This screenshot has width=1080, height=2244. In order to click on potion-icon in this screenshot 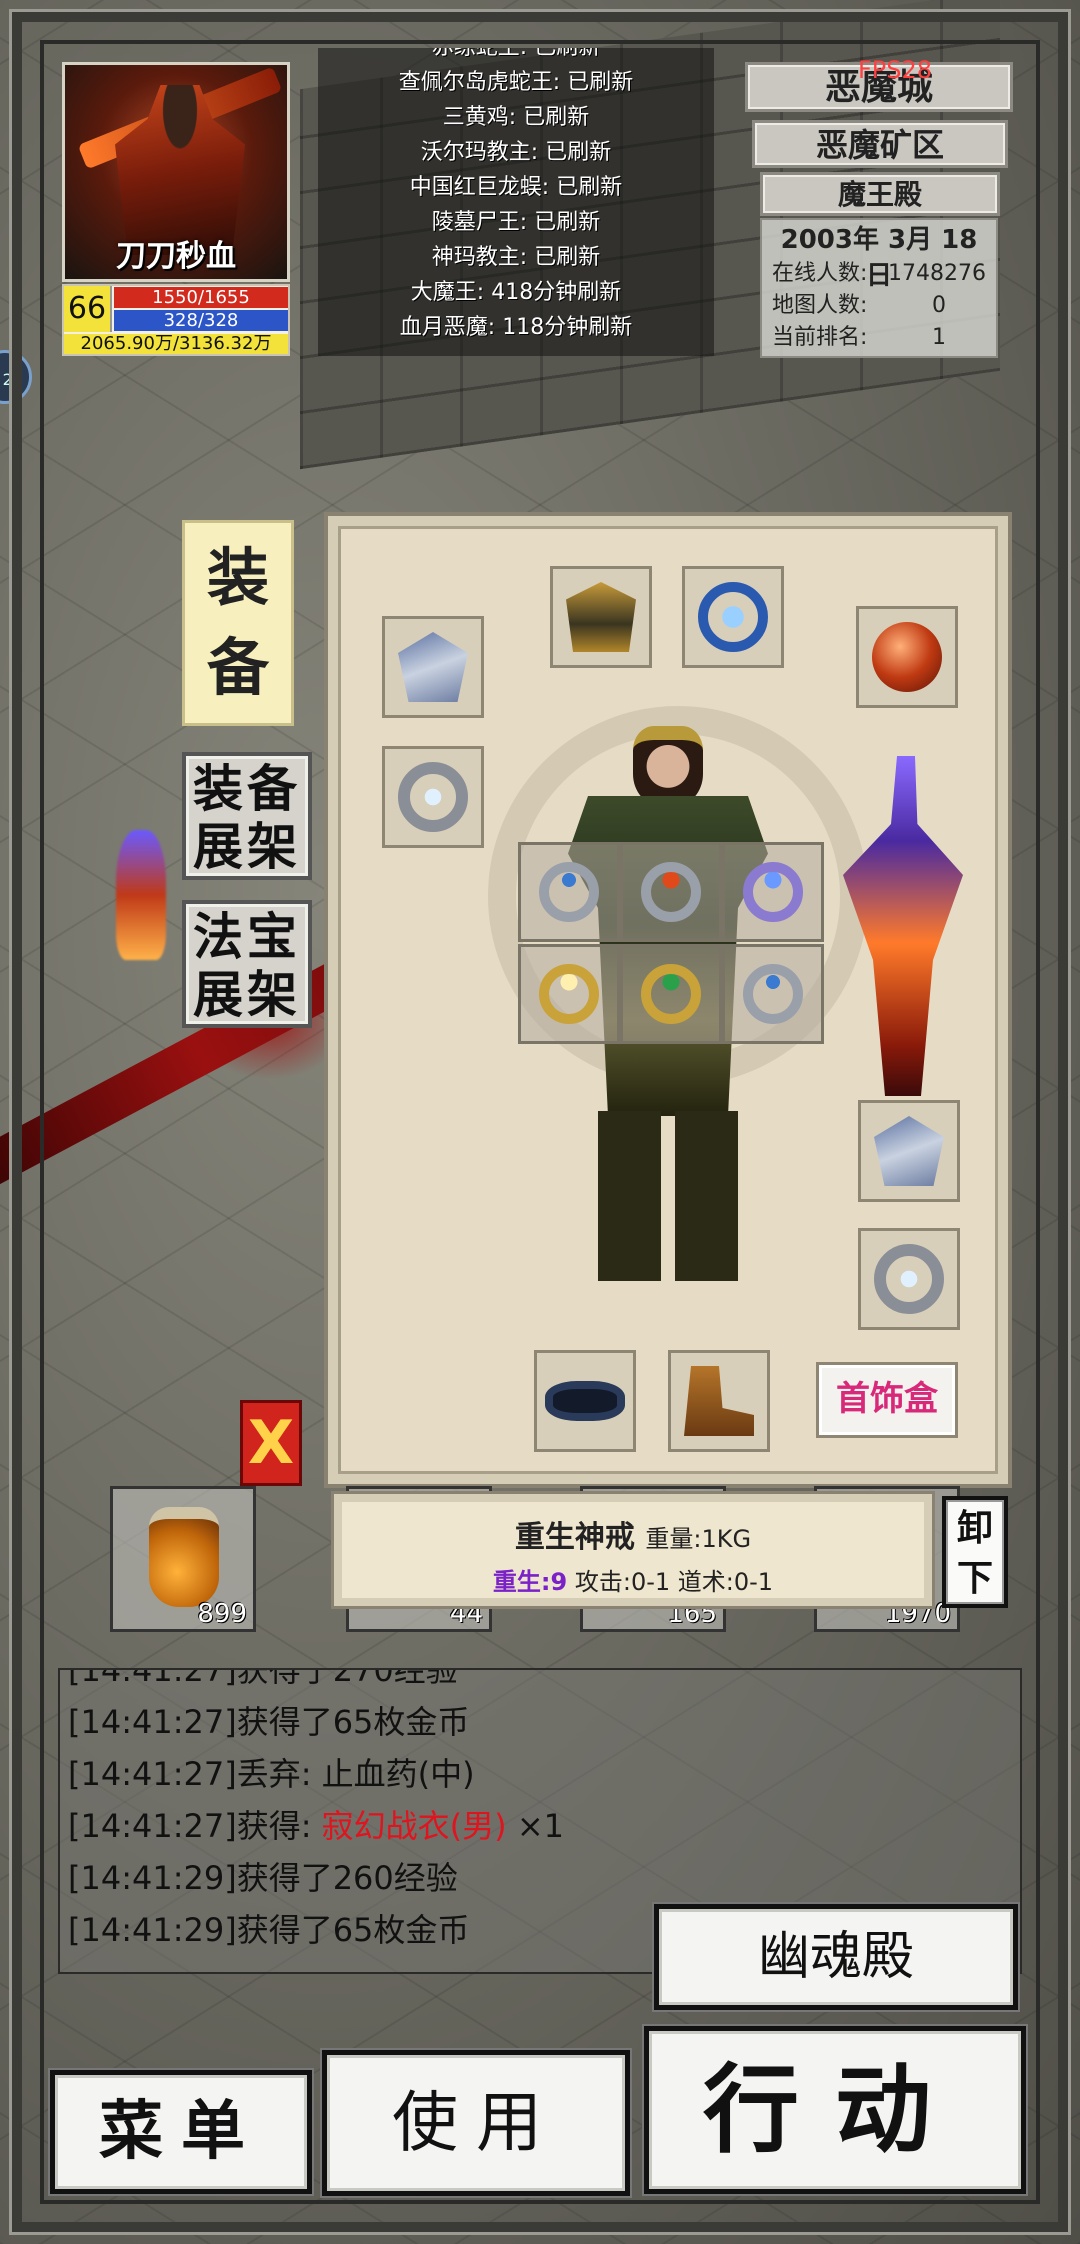, I will do `click(184, 1557)`.